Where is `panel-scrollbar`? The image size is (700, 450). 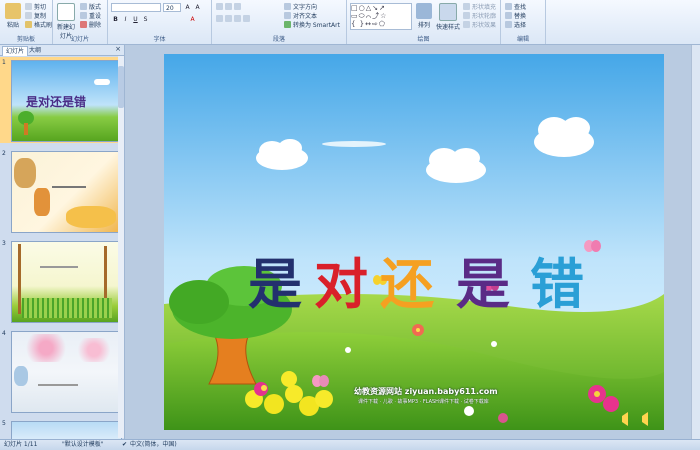 panel-scrollbar is located at coordinates (121, 247).